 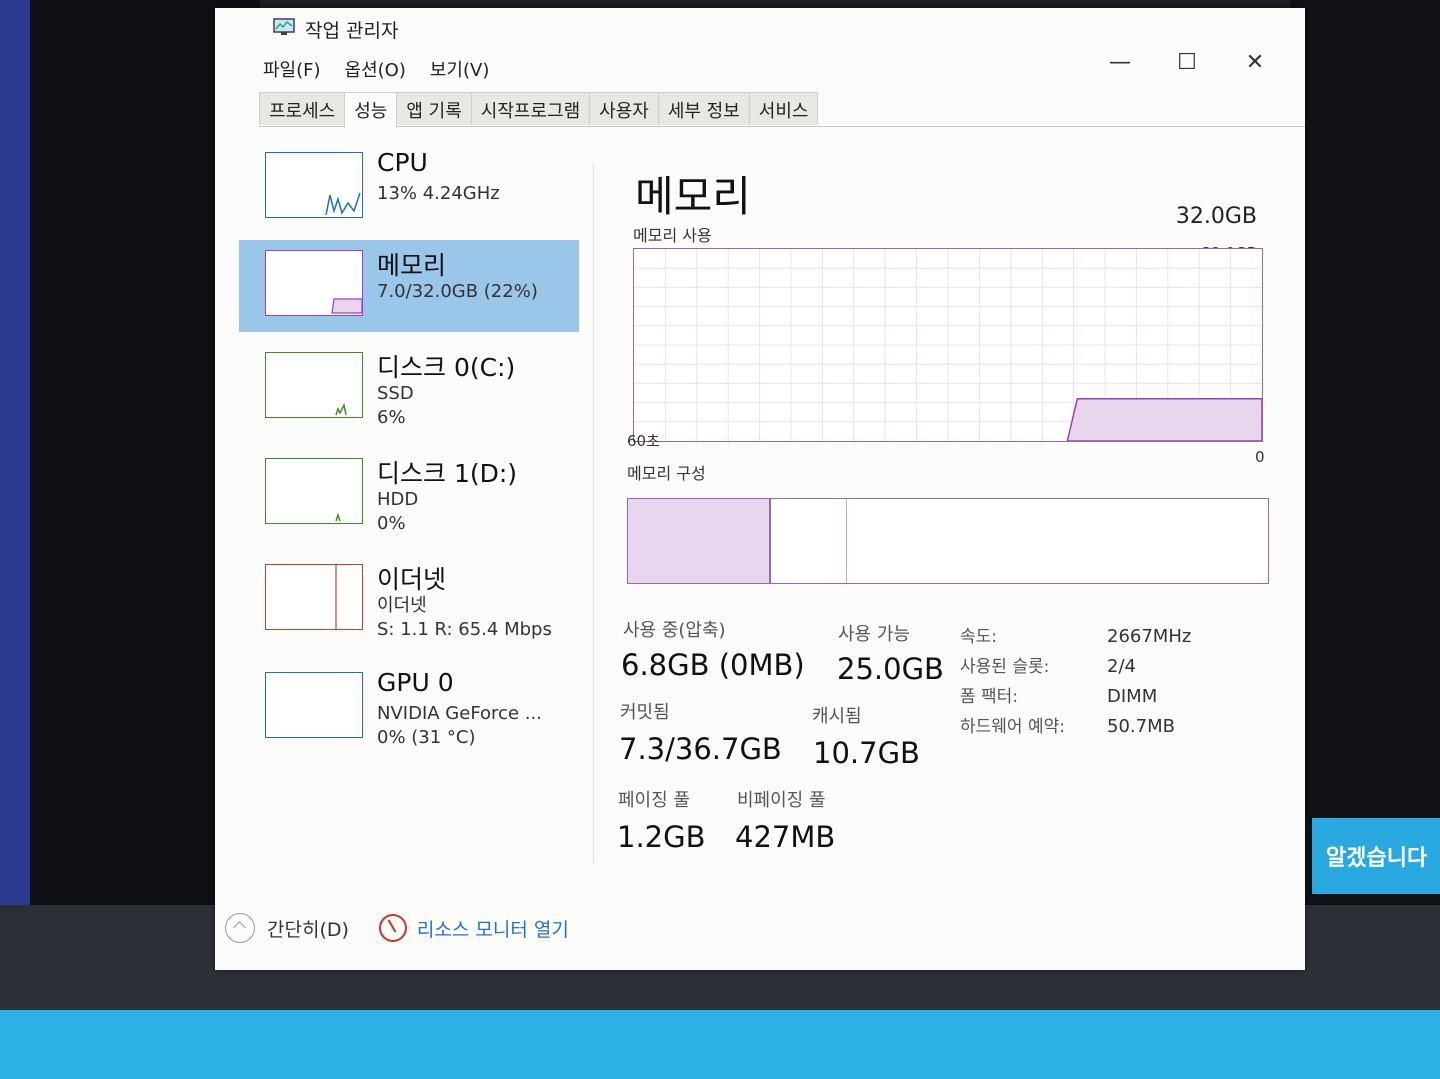 I want to click on available-label: 사용 가능, so click(x=874, y=634).